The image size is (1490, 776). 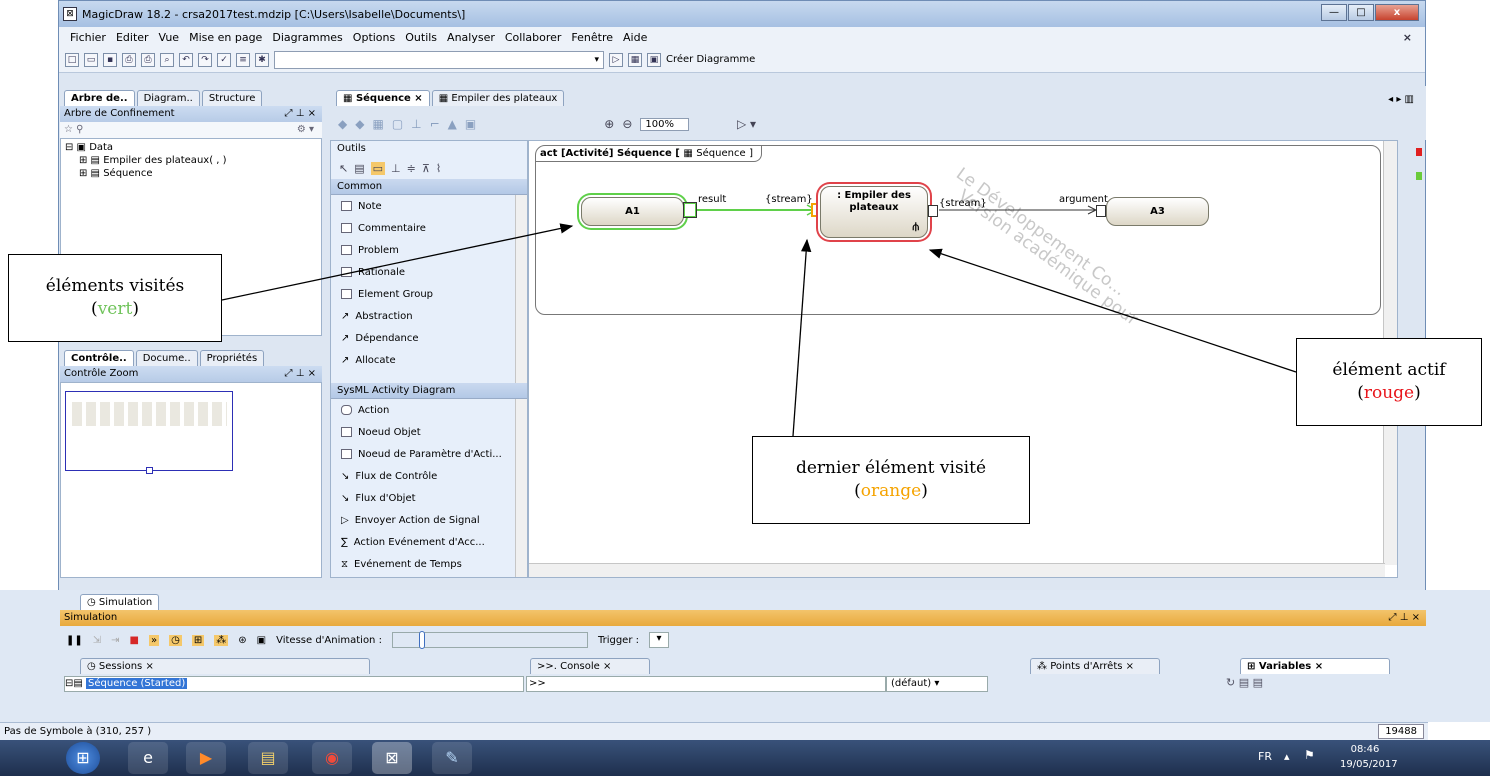 I want to click on palette-time-event: ⧖ Evénement de Temps, so click(x=429, y=564).